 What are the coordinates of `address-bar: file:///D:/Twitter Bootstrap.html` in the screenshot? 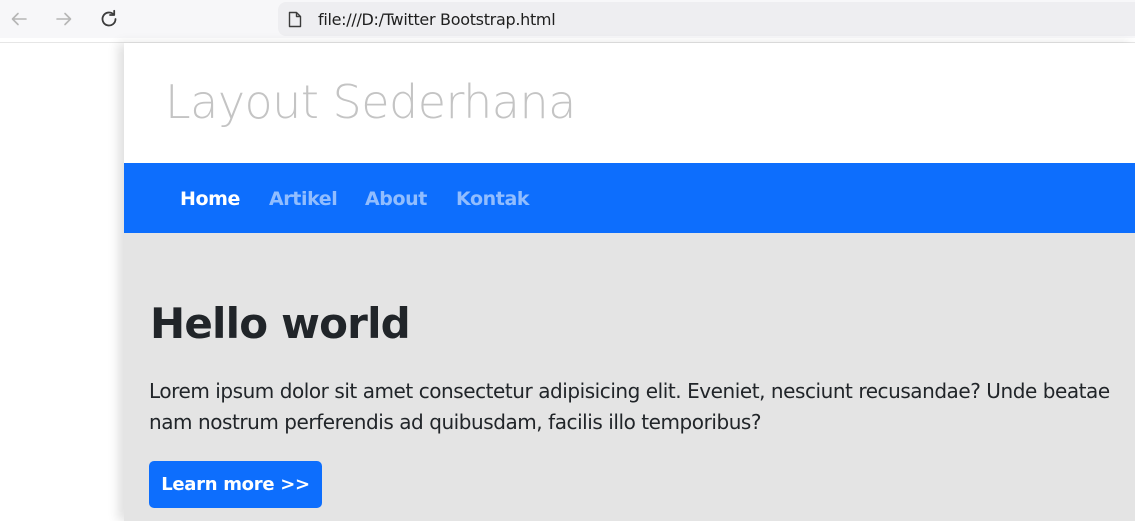 It's located at (706, 19).